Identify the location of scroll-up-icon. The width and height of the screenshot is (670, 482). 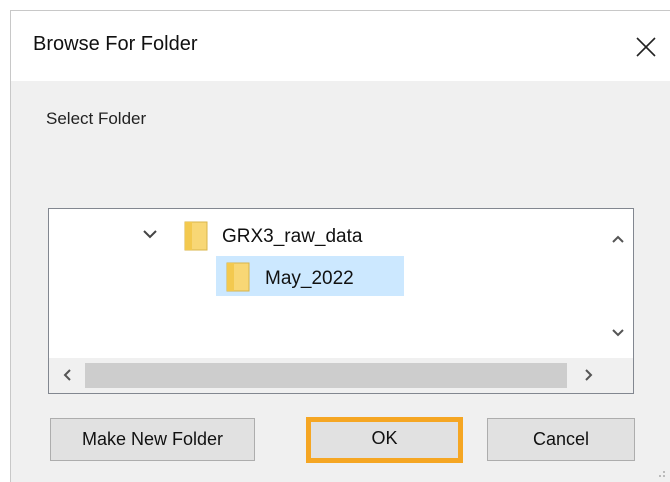
(618, 239).